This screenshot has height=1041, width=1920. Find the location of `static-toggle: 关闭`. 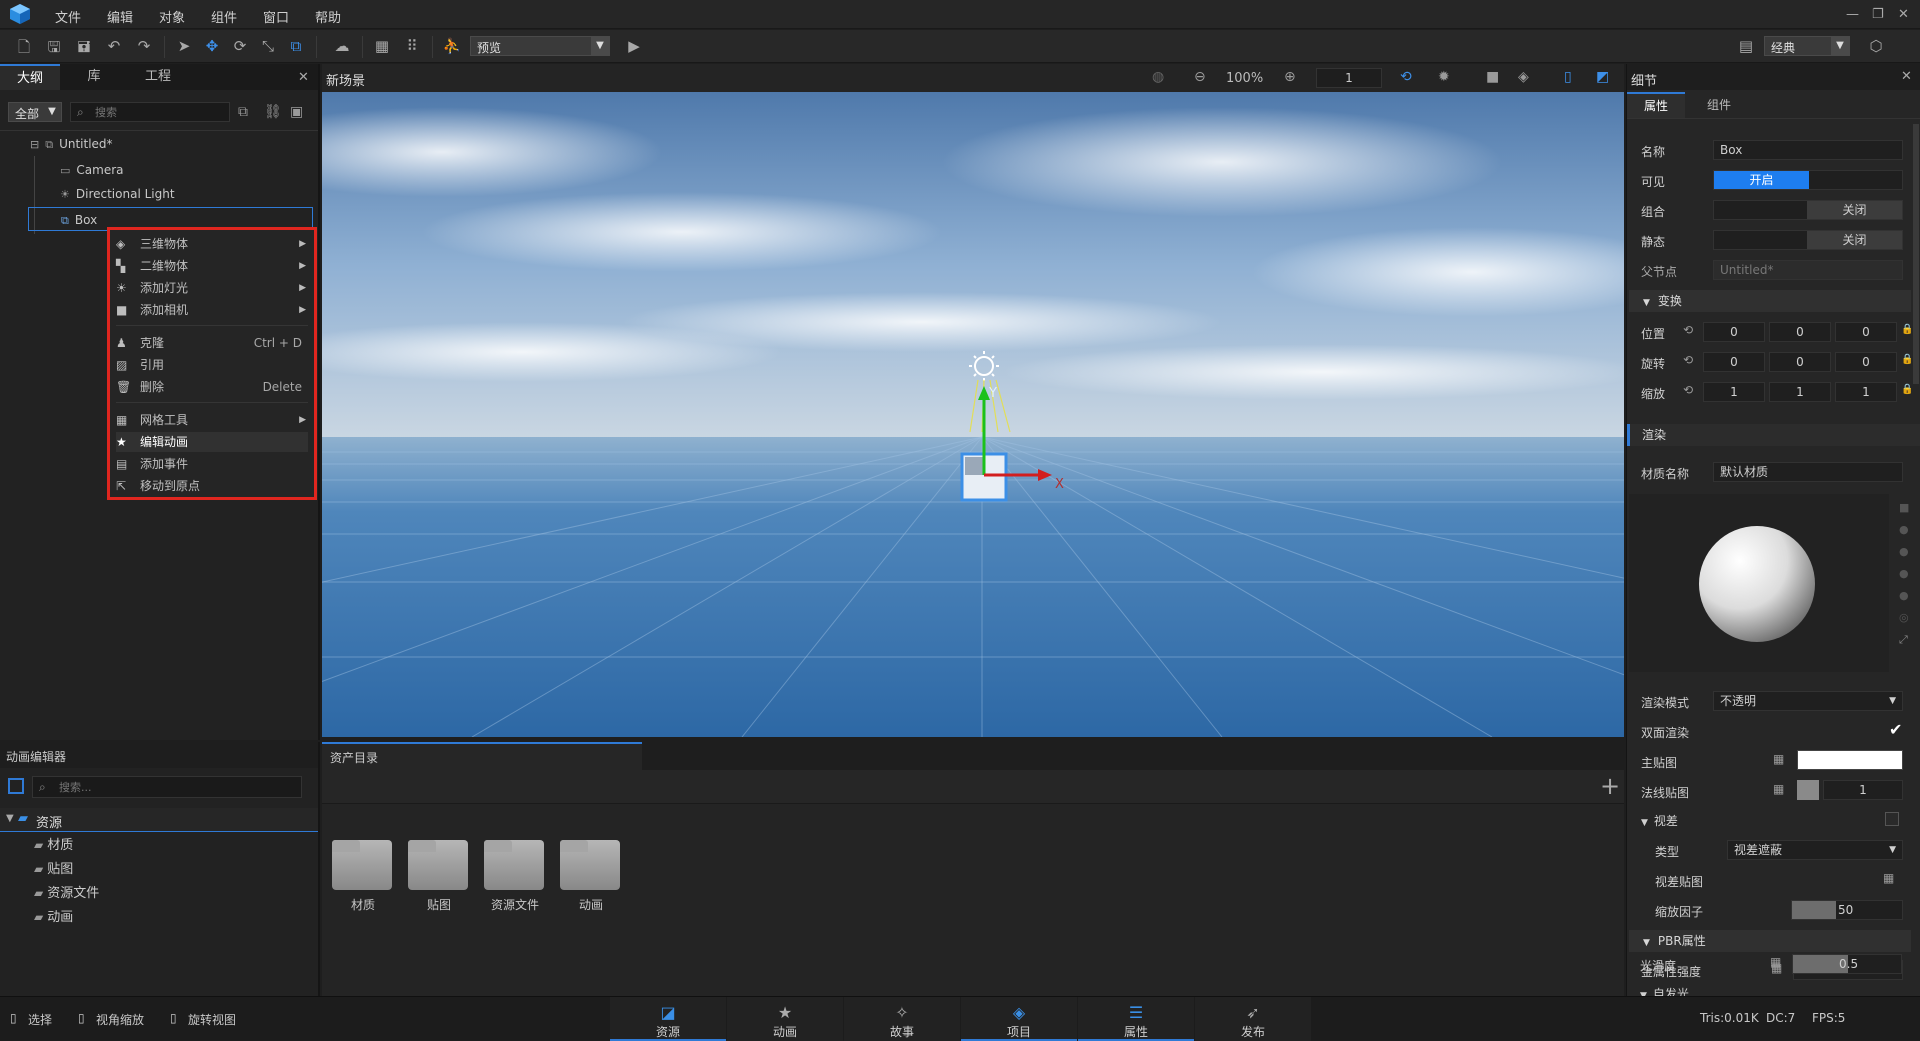

static-toggle: 关闭 is located at coordinates (1808, 240).